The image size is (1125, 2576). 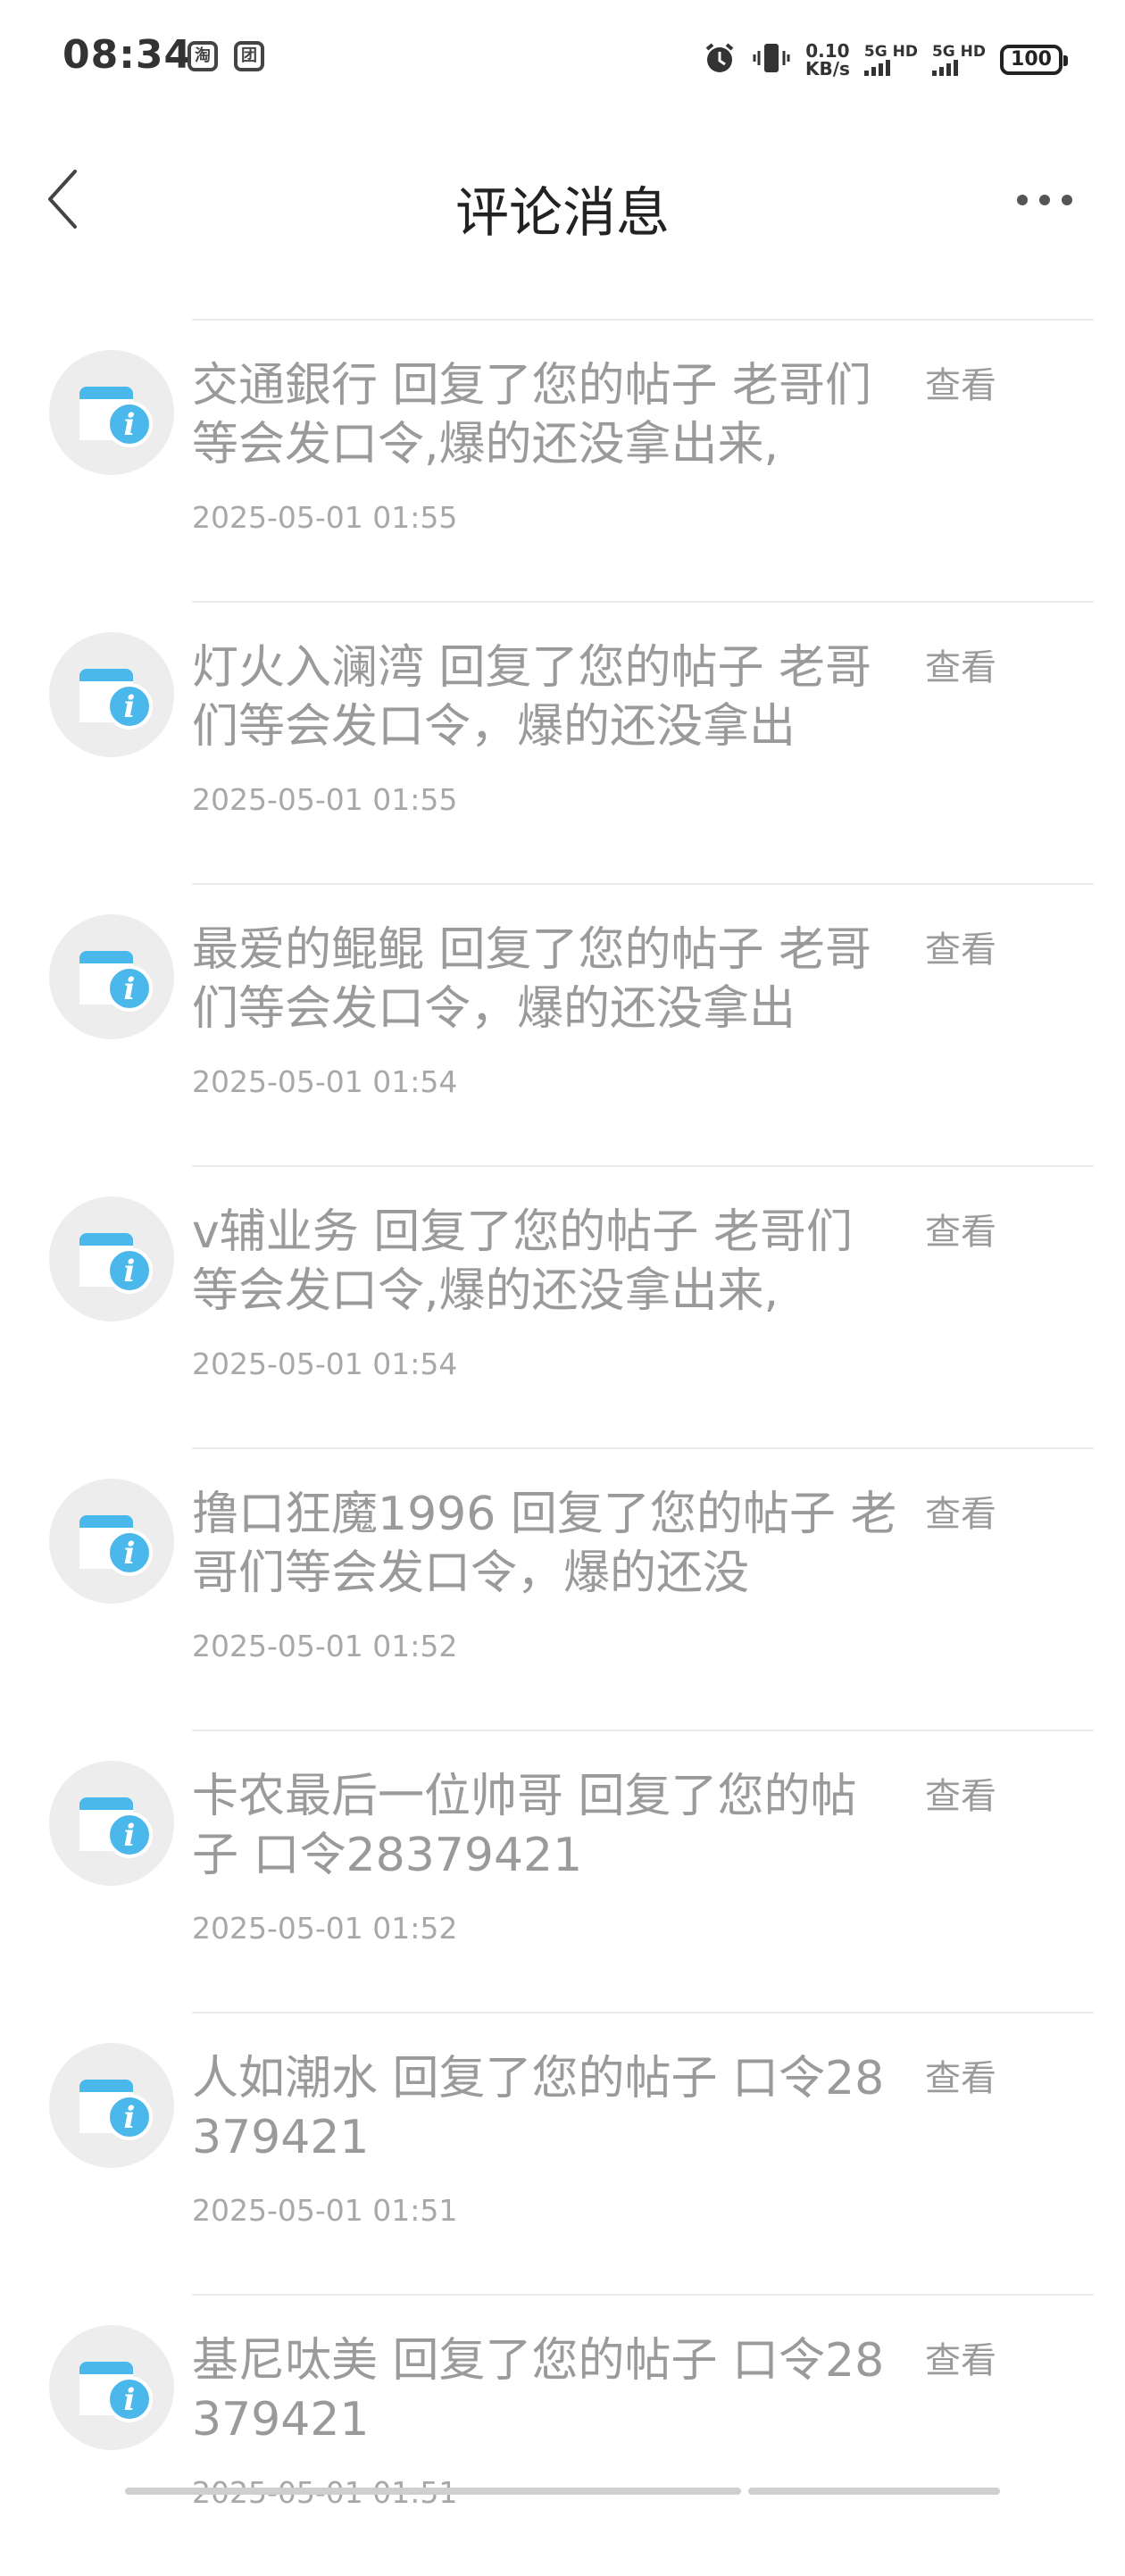 I want to click on battery-indicator: 100, so click(x=1034, y=60).